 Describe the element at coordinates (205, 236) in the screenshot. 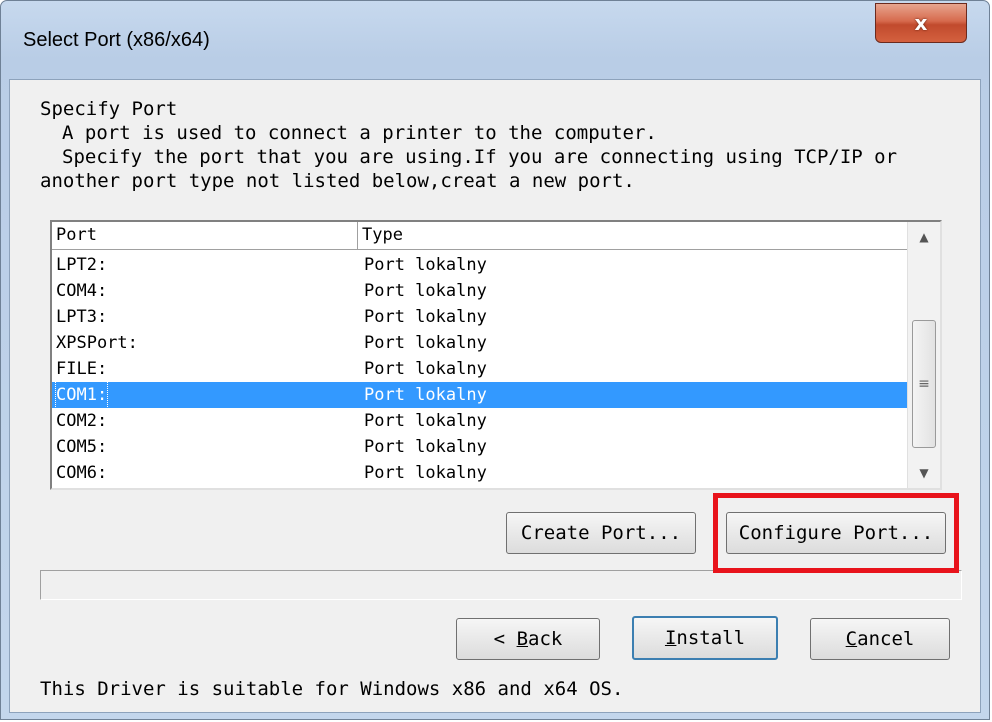

I see `column-header-port: Port` at that location.